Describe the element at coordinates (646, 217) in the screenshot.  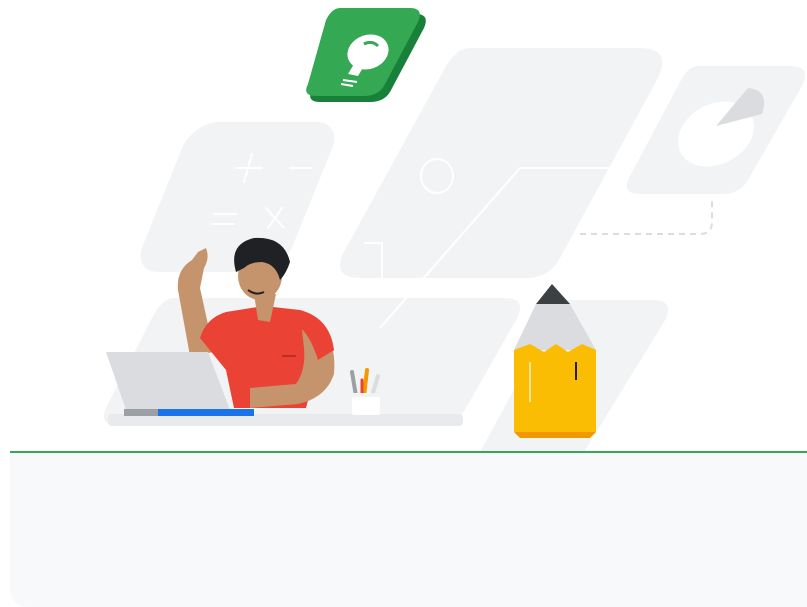
I see `dashed-connector` at that location.